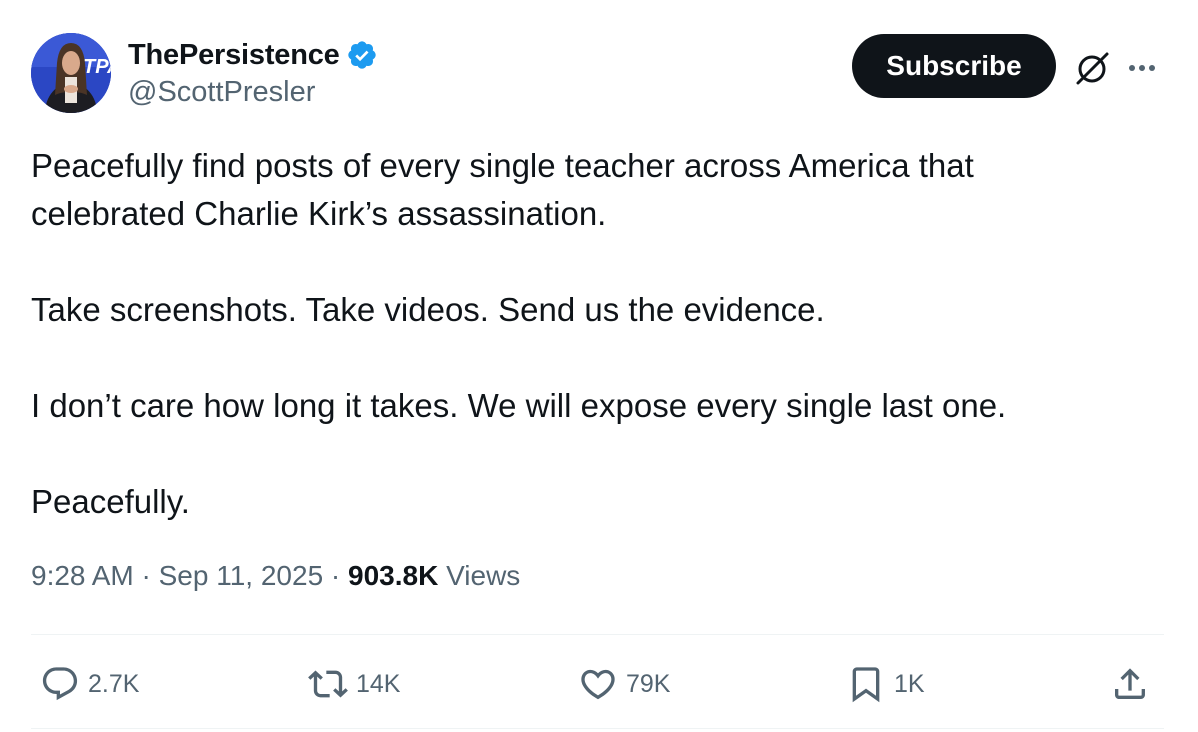  Describe the element at coordinates (354, 684) in the screenshot. I see `retweet-button: 14K` at that location.